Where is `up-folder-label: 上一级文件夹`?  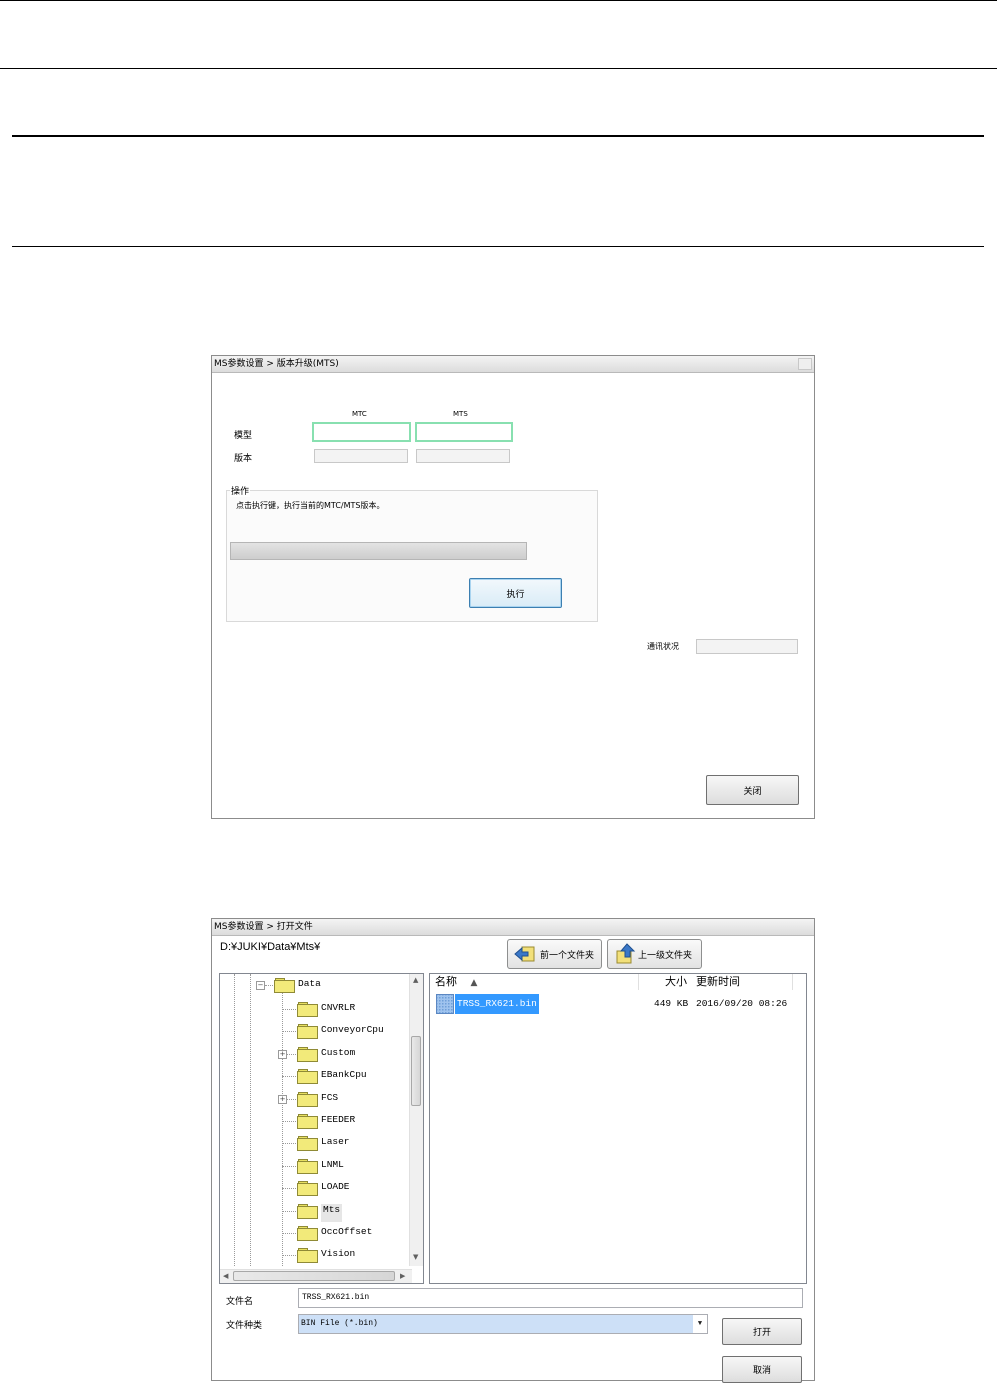 up-folder-label: 上一级文件夹 is located at coordinates (665, 955).